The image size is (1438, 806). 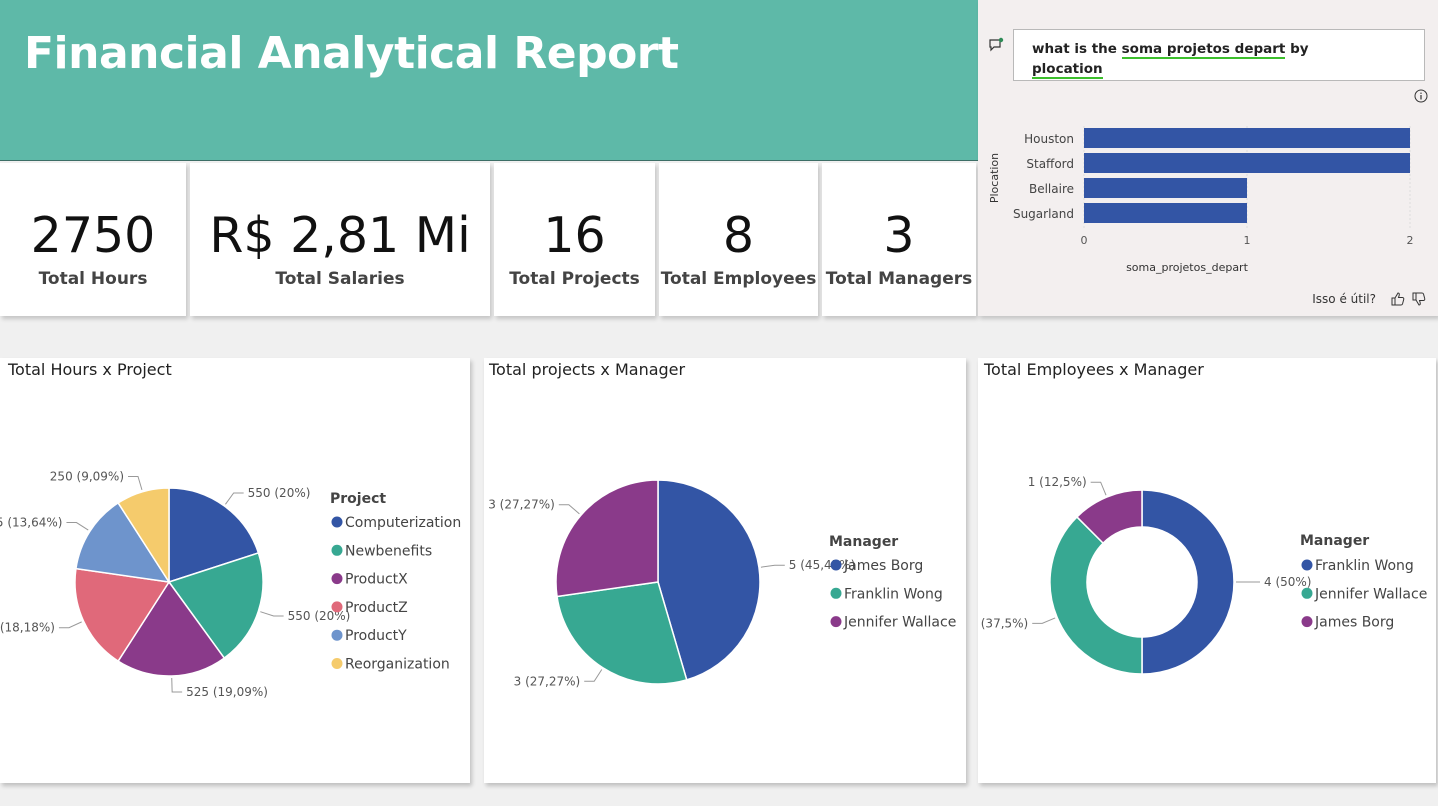 I want to click on kpi-card-total-hours: 2750 Total Hours, so click(x=93, y=239).